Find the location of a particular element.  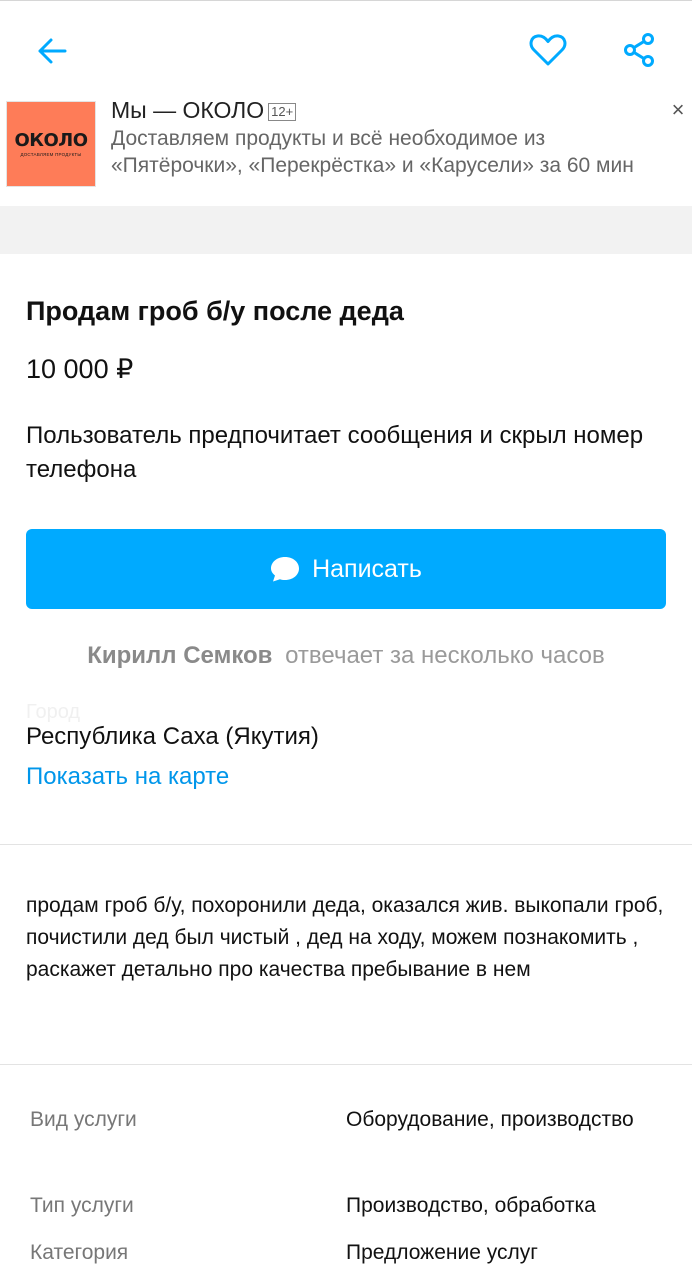

param-value: Предложение услуг is located at coordinates (442, 1252).